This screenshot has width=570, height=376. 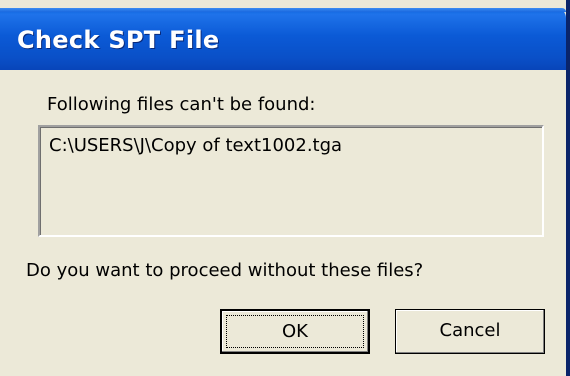 I want to click on cancel-button: Cancel, so click(x=470, y=331).